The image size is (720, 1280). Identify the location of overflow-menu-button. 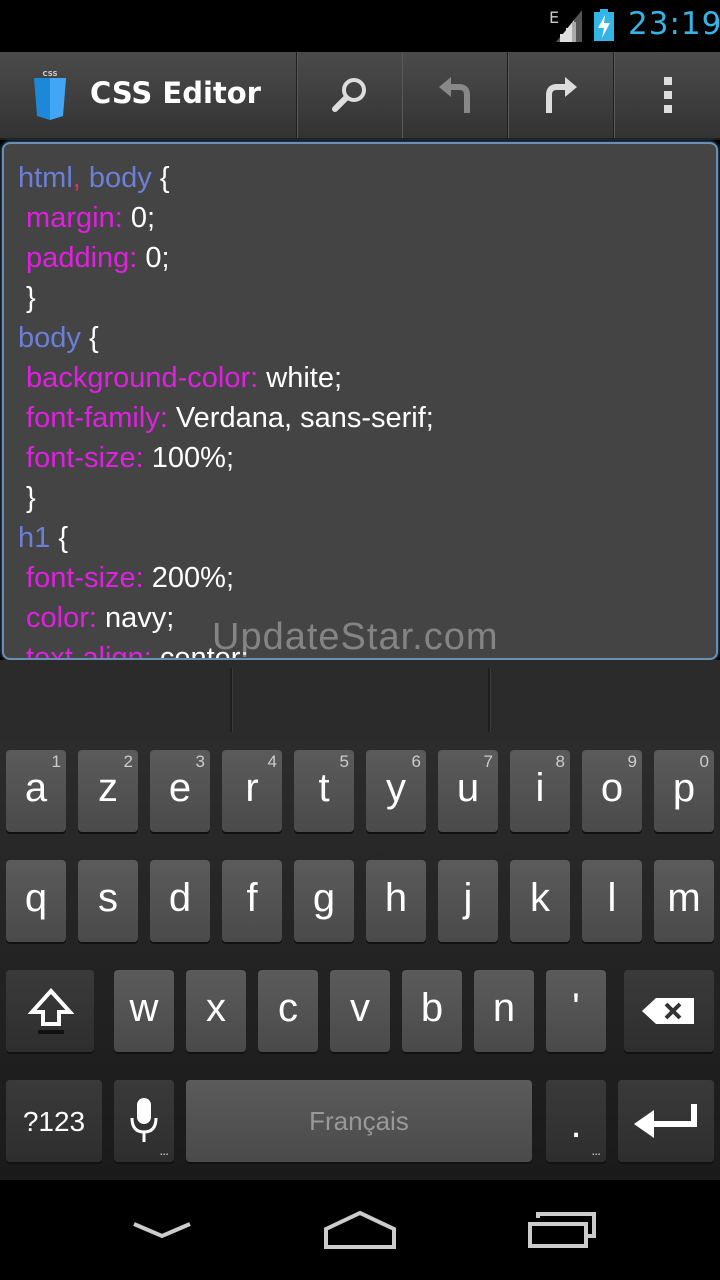
(667, 95).